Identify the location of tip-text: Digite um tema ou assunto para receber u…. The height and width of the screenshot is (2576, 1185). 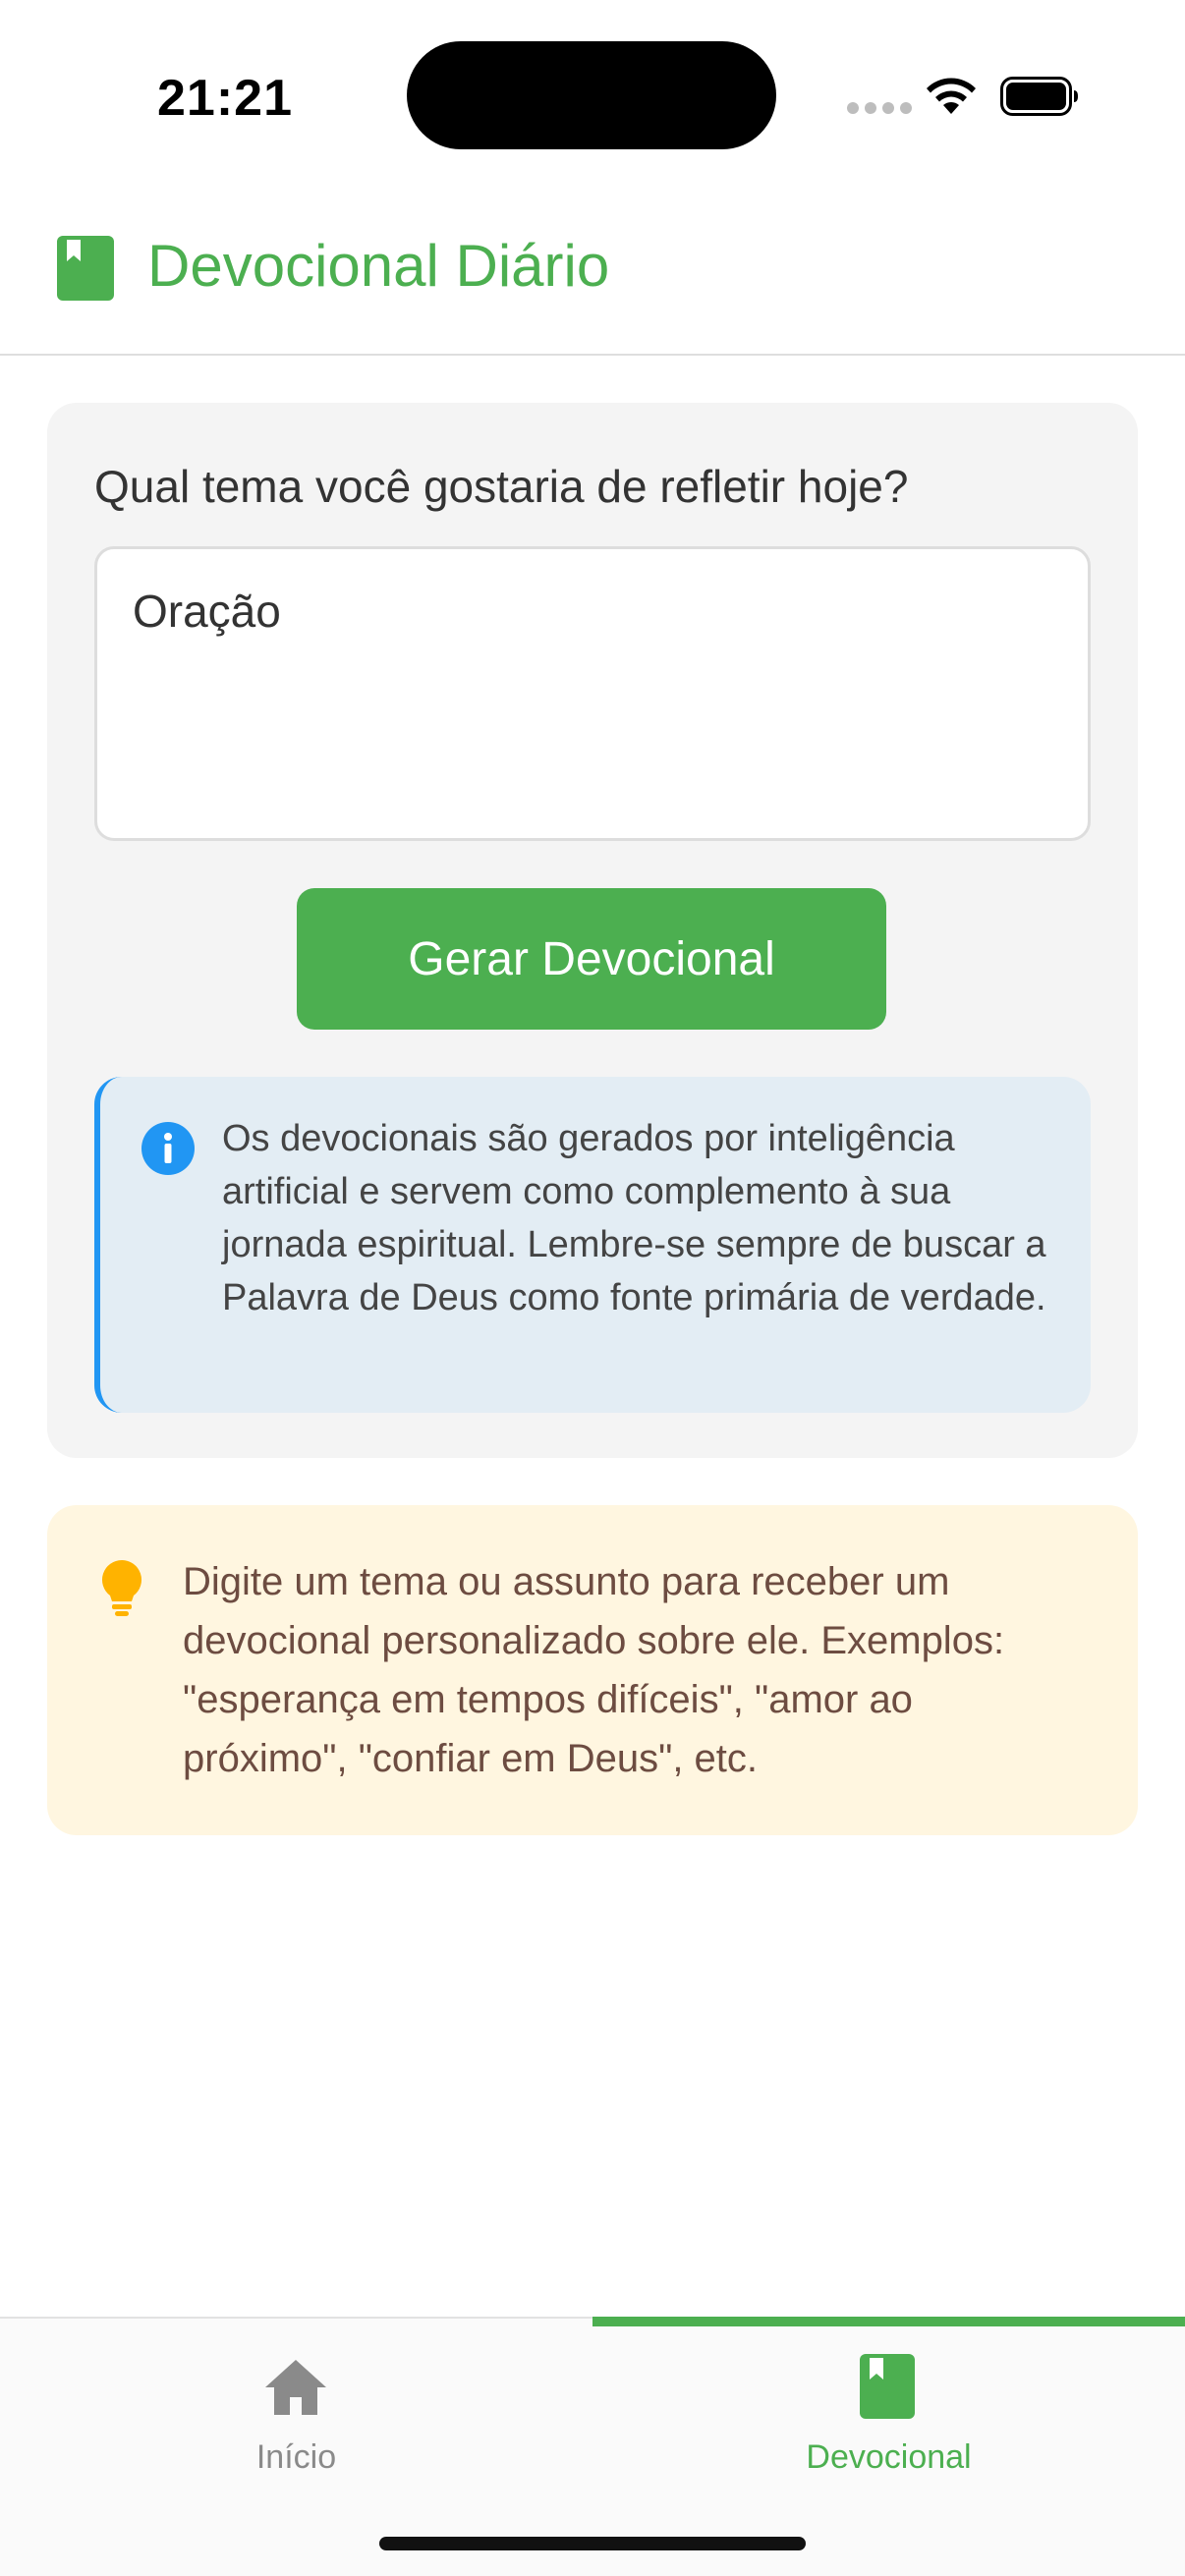
(594, 1670).